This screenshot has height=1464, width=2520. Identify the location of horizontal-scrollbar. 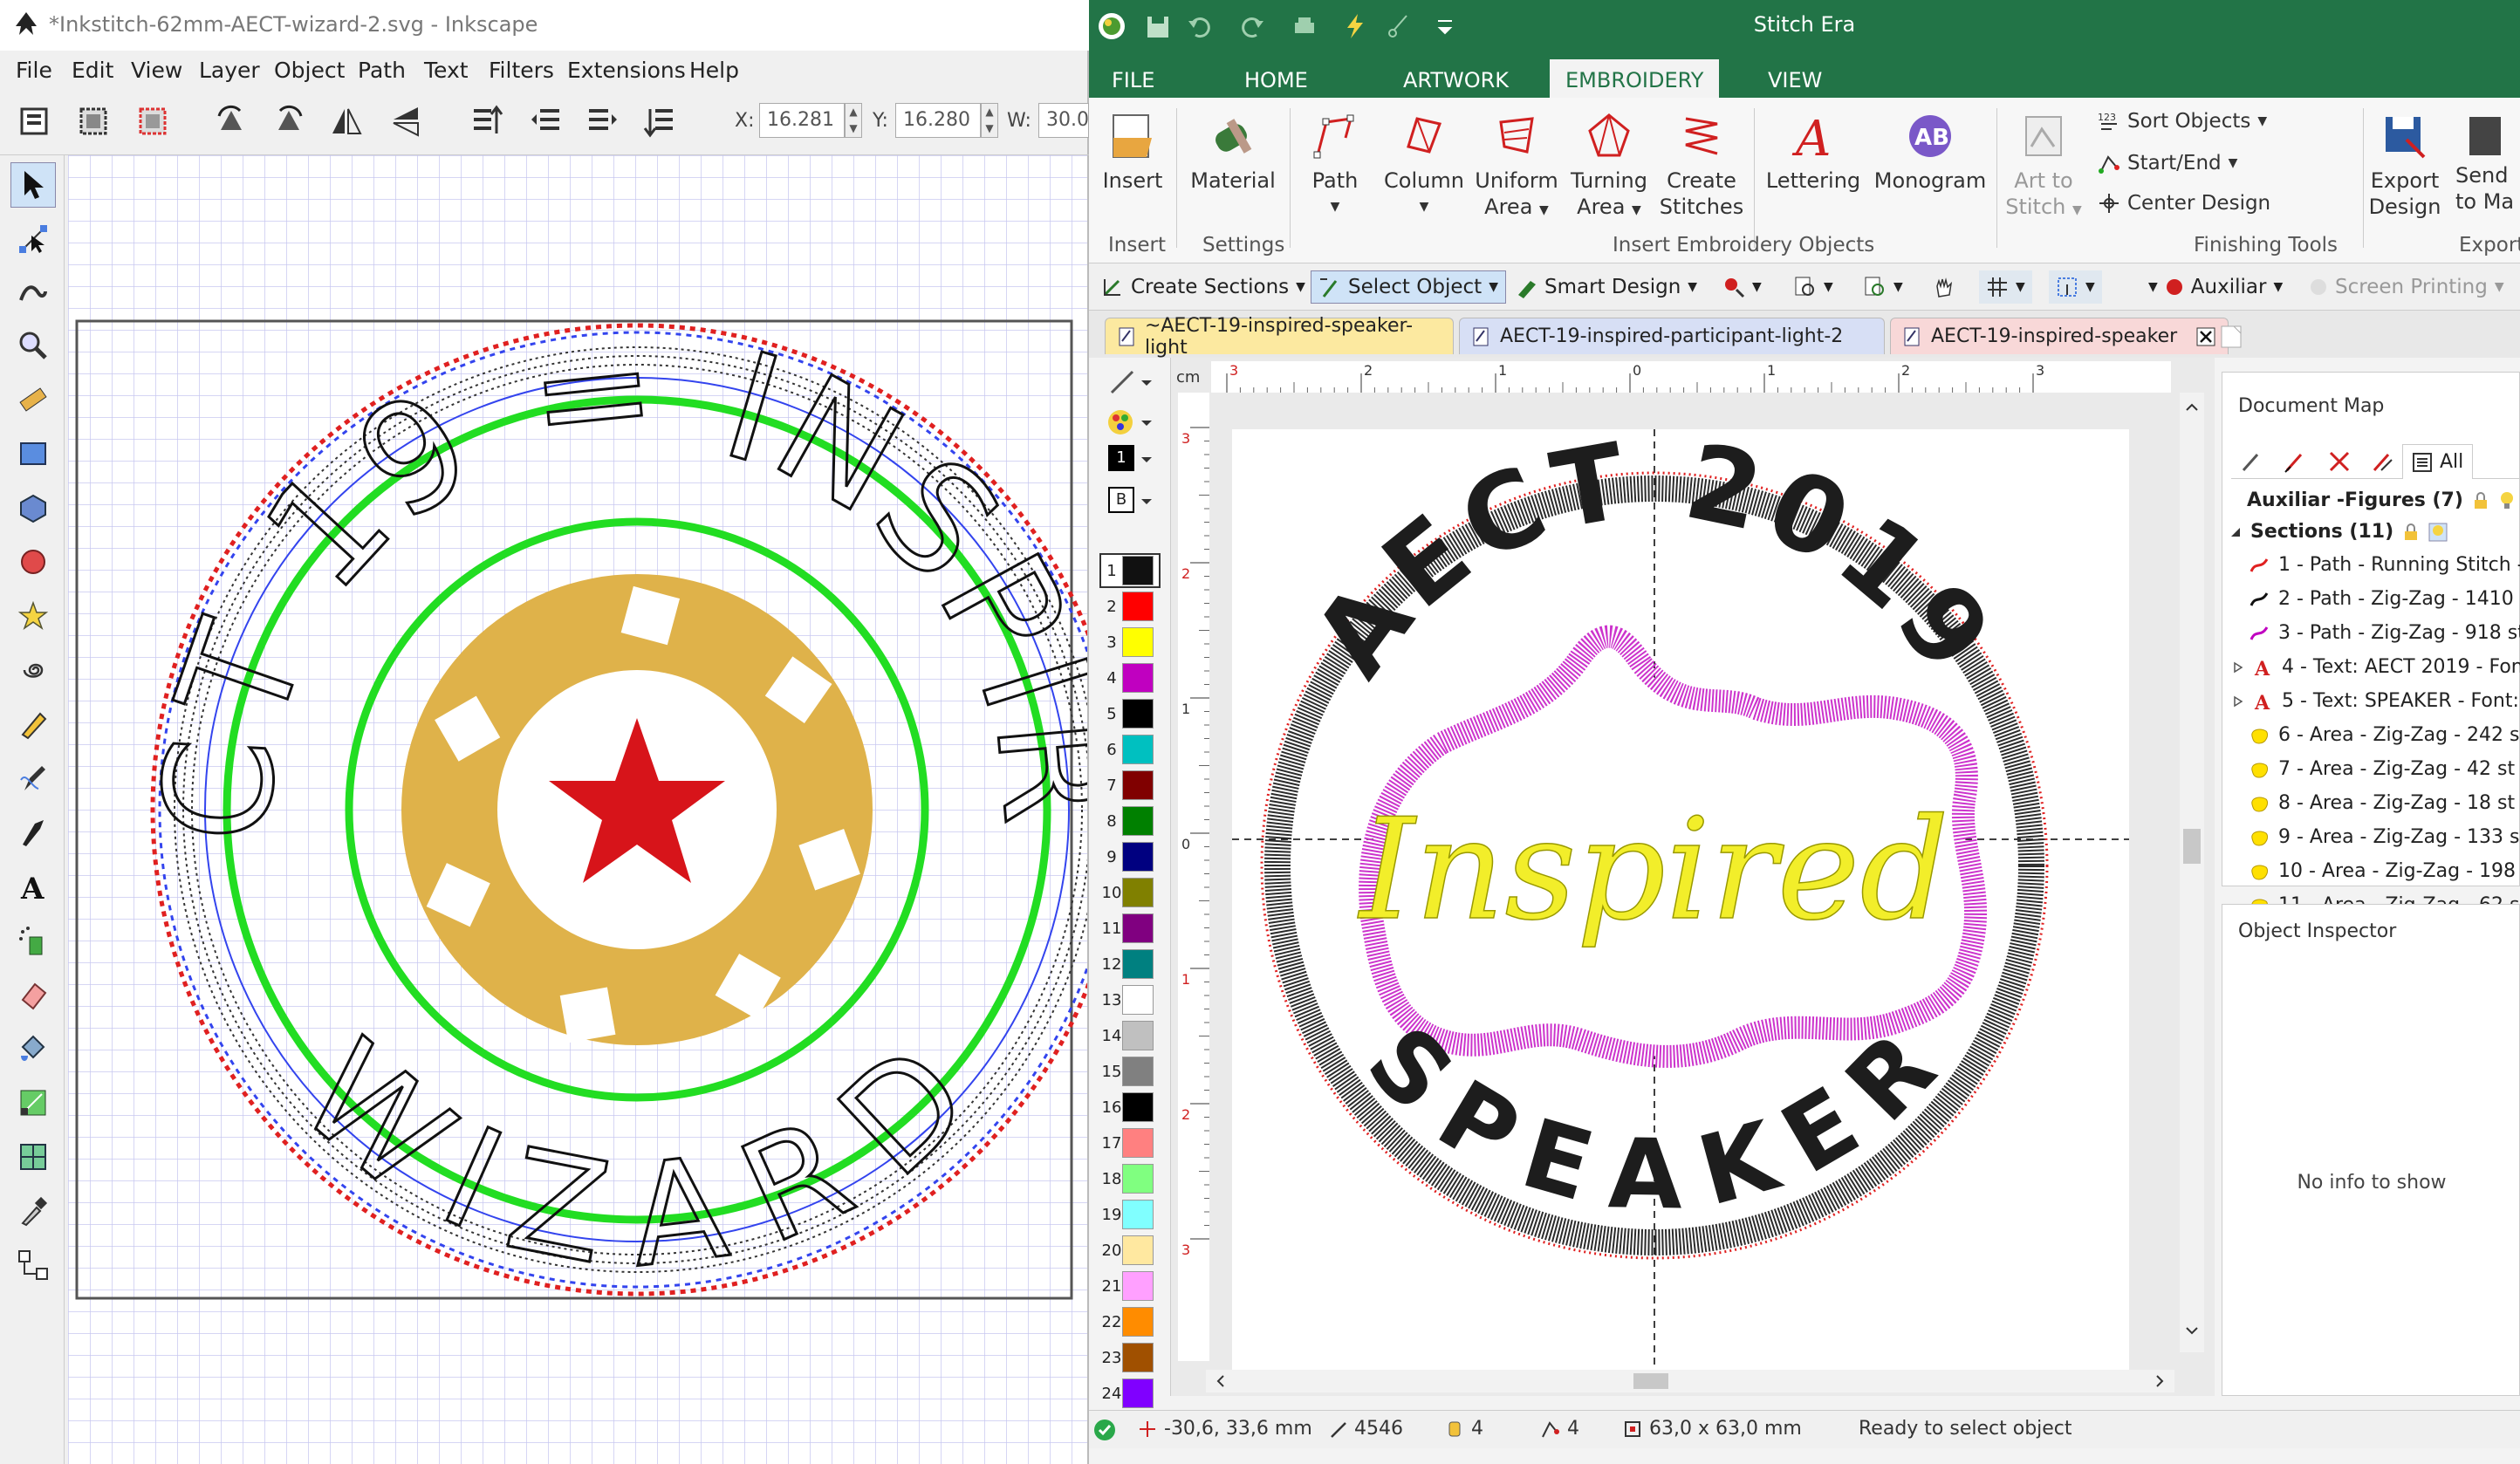
(1690, 1381).